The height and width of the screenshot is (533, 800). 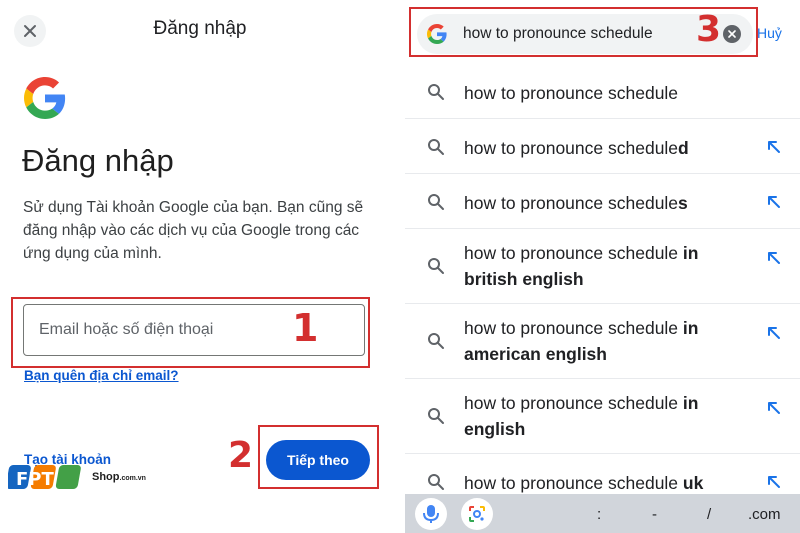 What do you see at coordinates (241, 455) in the screenshot?
I see `annotation-number-2: 2` at bounding box center [241, 455].